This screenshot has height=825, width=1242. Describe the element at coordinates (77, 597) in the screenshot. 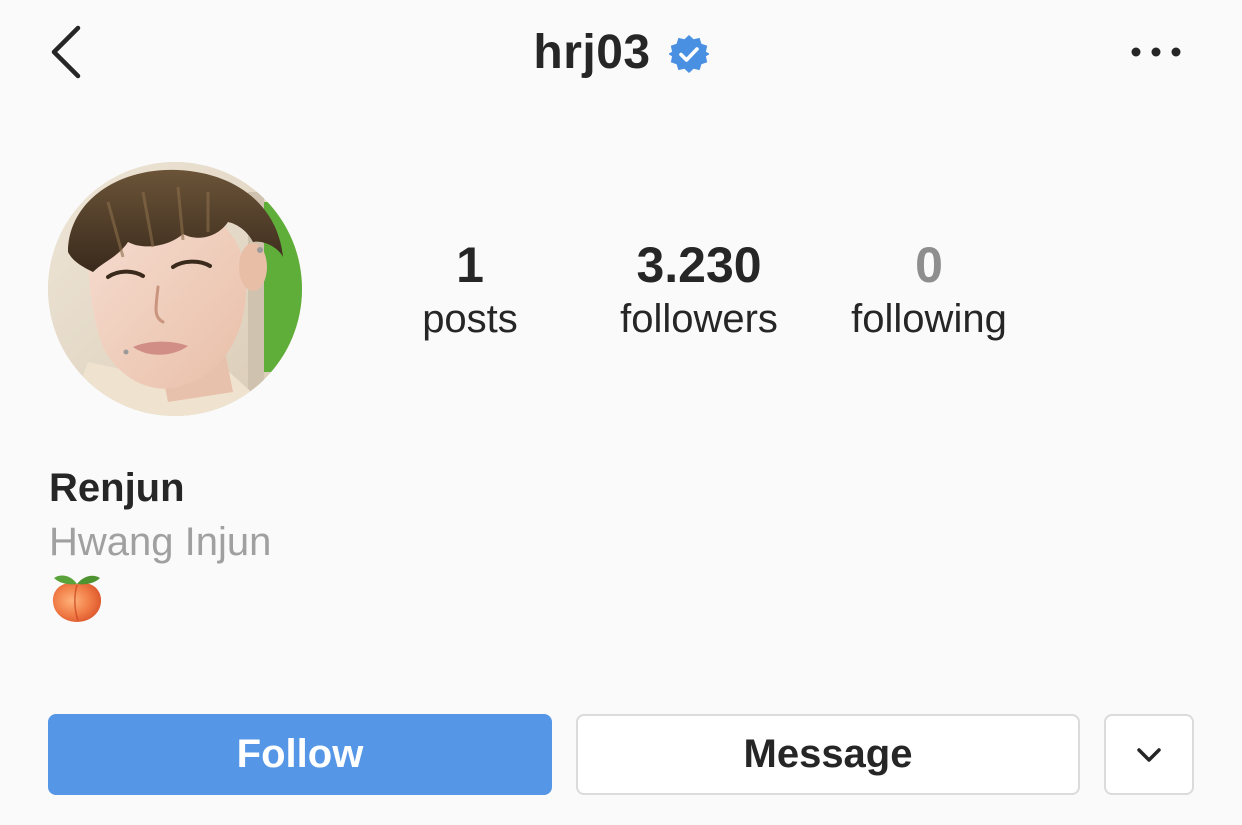

I see `peach-emoji-icon` at that location.